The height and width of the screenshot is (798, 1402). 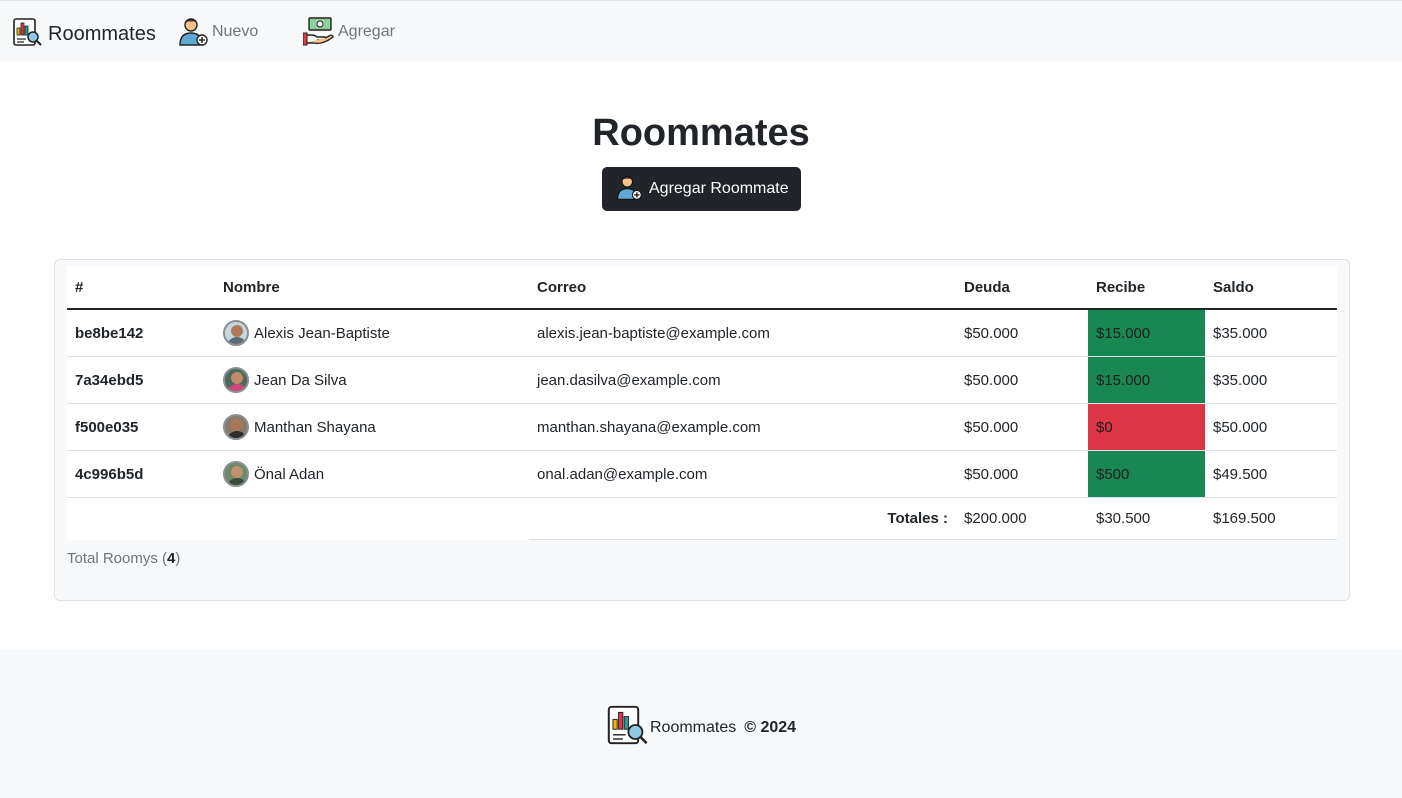 What do you see at coordinates (1271, 518) in the screenshot?
I see `totals-saldo: $169.500` at bounding box center [1271, 518].